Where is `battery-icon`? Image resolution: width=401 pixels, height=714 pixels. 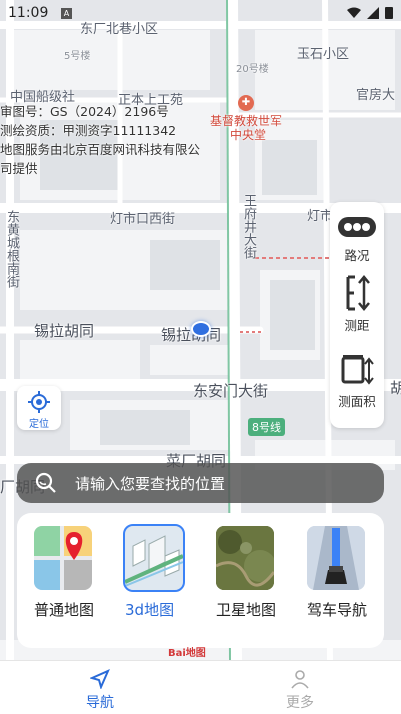
battery-icon is located at coordinates (389, 13).